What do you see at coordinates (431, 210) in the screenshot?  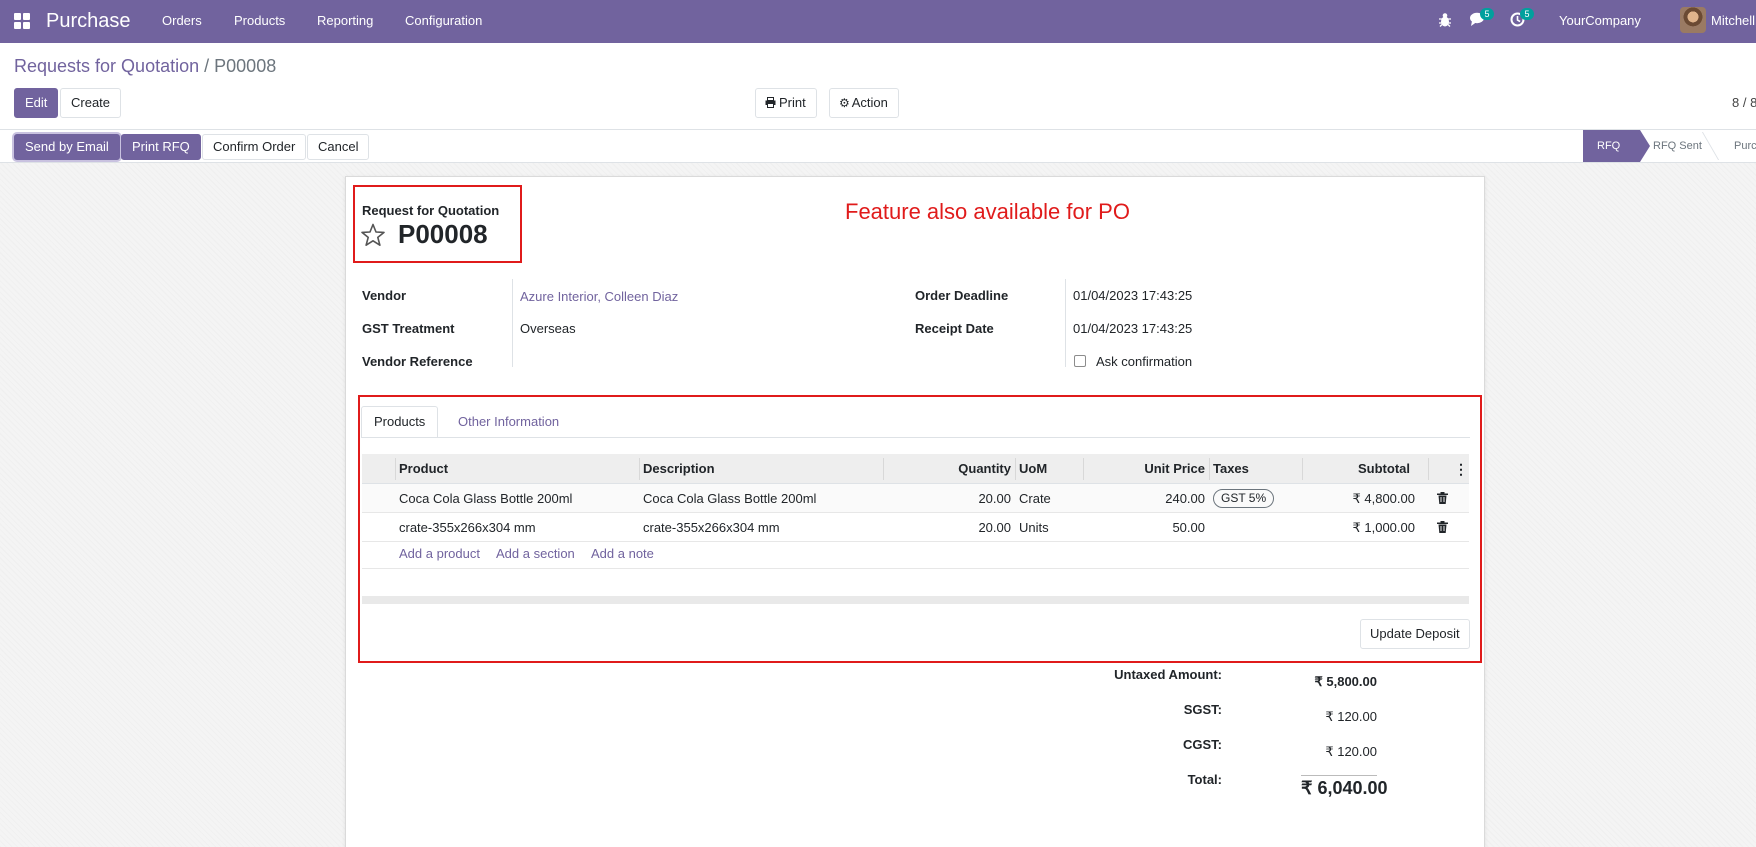 I see `title-label: Request for Quotation` at bounding box center [431, 210].